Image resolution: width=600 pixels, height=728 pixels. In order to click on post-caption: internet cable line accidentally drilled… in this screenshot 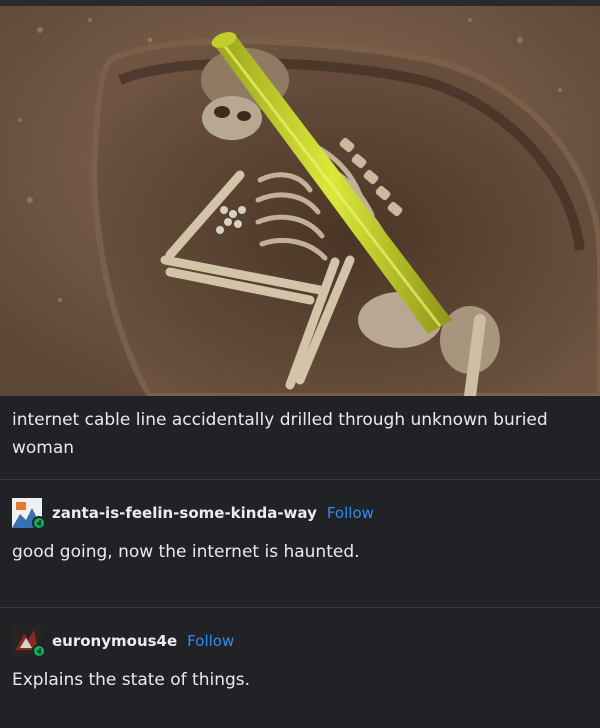, I will do `click(300, 438)`.